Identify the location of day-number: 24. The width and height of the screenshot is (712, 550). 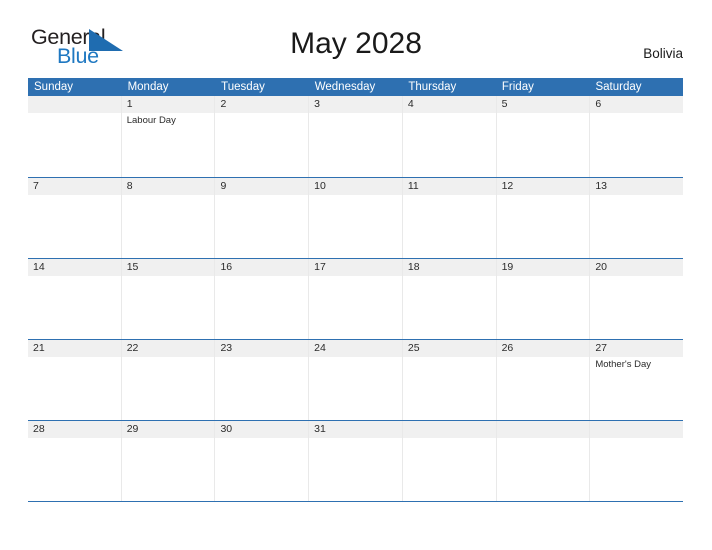
(320, 348).